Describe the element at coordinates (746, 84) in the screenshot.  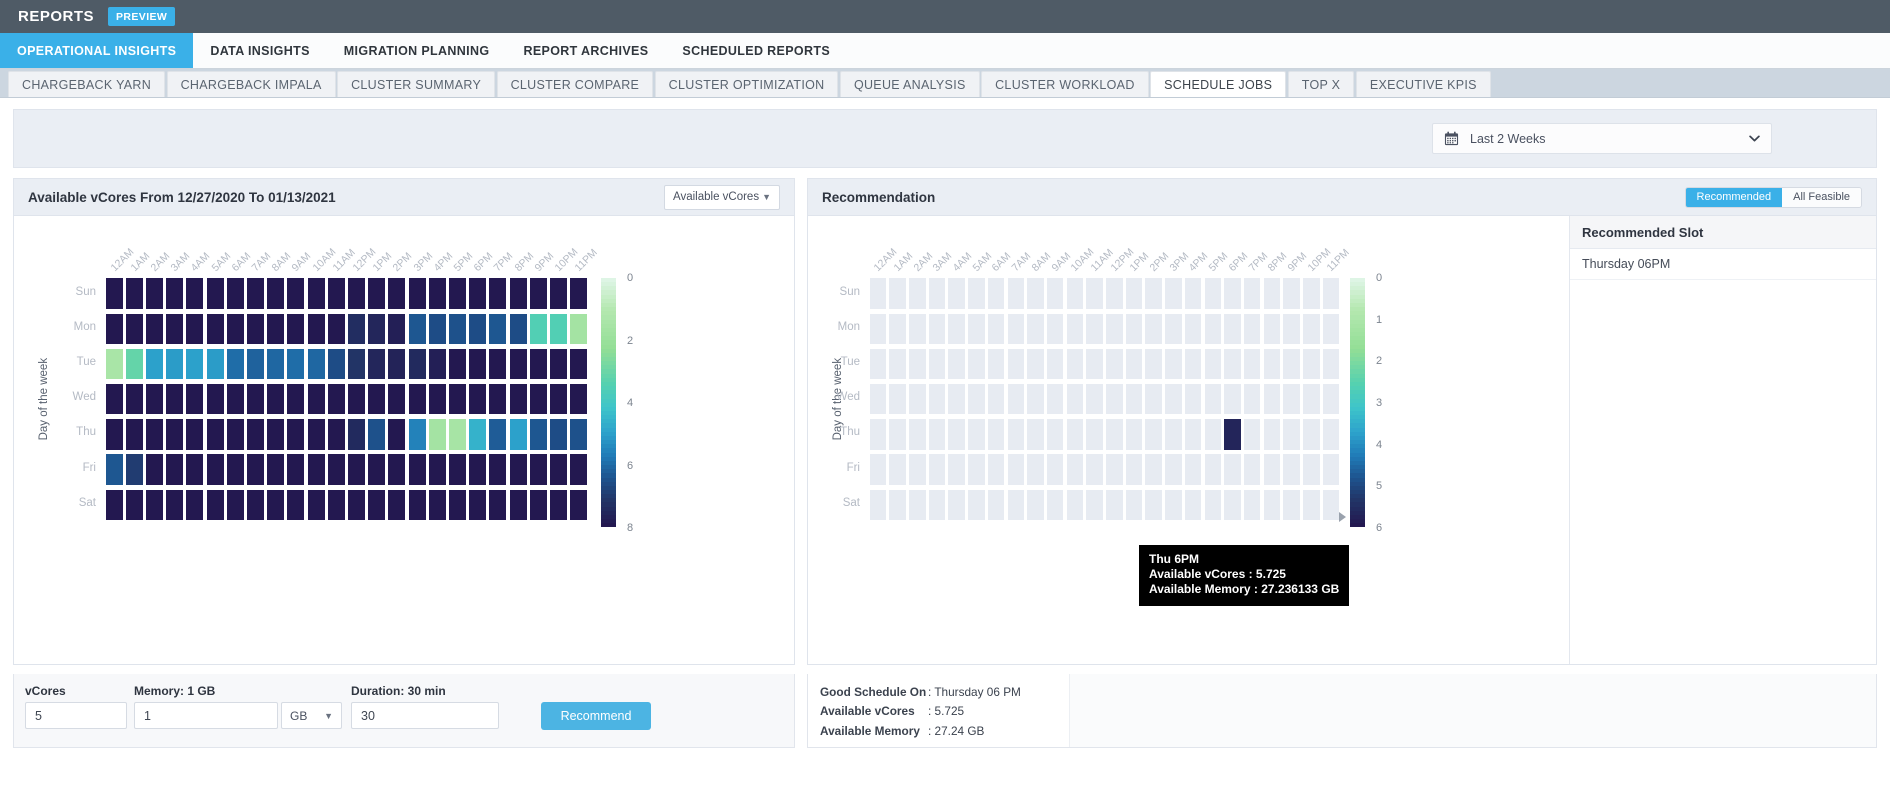
I see `secondary-tab-cluster-optimization: CLUSTER OPTIMIZATION` at that location.